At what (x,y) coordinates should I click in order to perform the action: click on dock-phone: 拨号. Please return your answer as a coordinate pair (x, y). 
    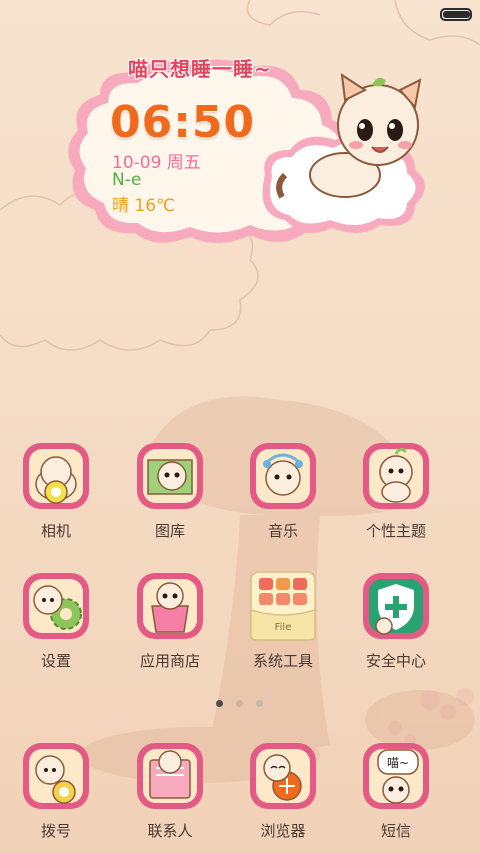
    Looking at the image, I should click on (56, 796).